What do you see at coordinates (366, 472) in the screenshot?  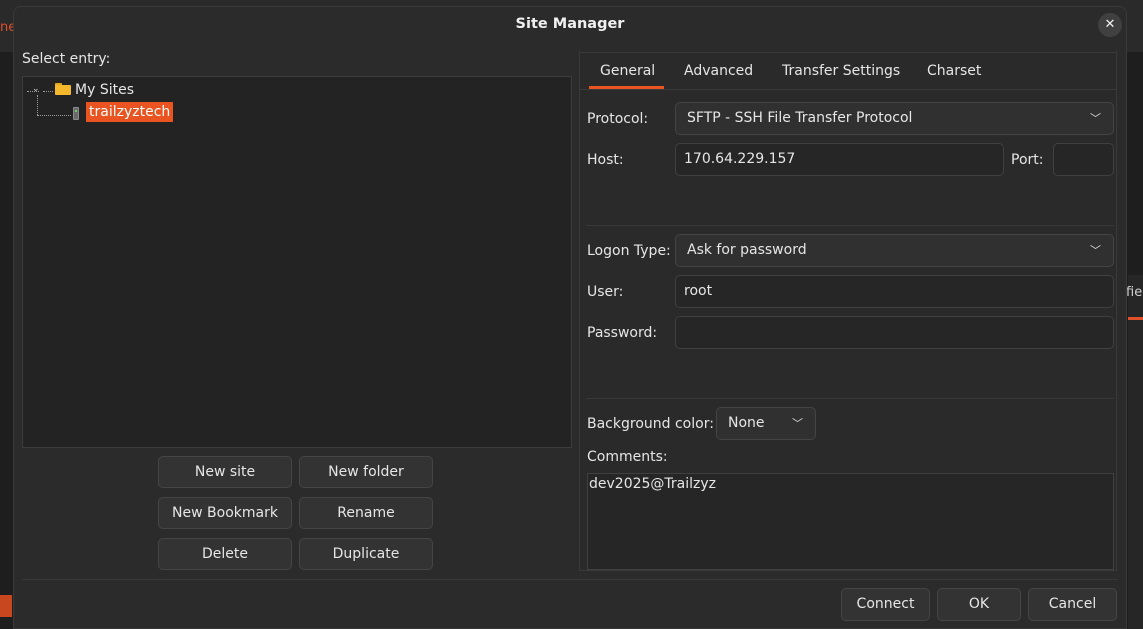 I see `new-folder-button: New folder` at bounding box center [366, 472].